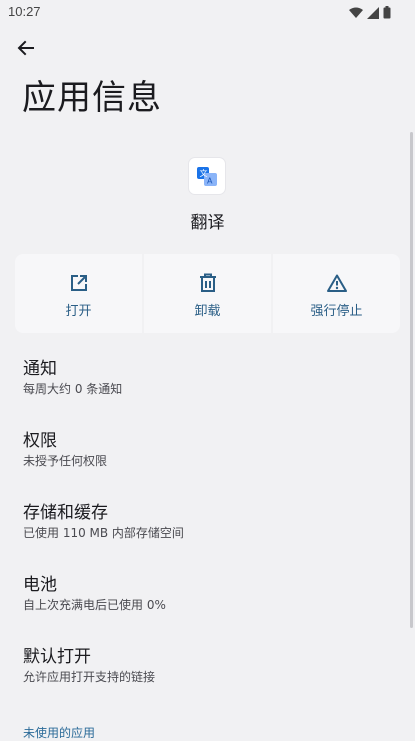  What do you see at coordinates (207, 12) in the screenshot?
I see `status-bar: 10:27` at bounding box center [207, 12].